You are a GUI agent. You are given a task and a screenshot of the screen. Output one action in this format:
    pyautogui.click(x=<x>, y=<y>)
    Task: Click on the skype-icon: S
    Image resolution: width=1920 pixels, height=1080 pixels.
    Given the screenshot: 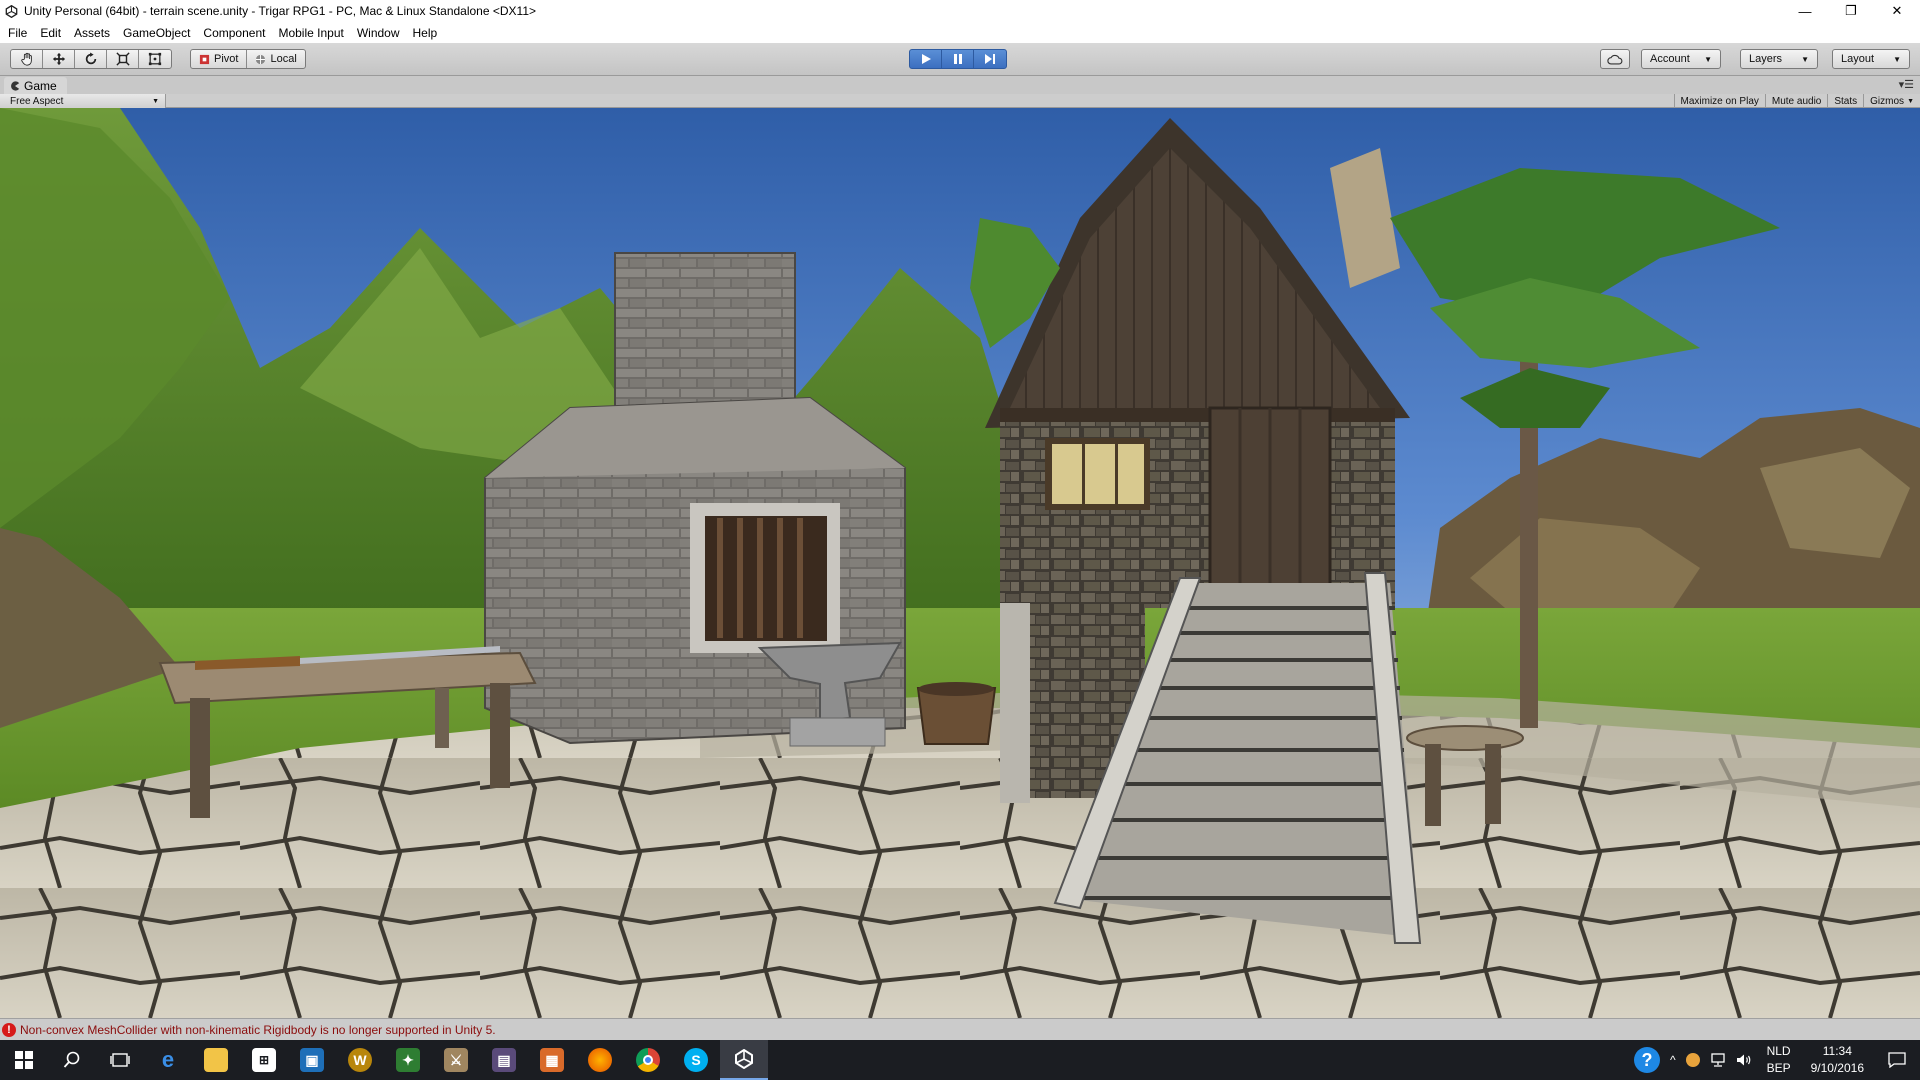 What is the action you would take?
    pyautogui.click(x=696, y=1060)
    